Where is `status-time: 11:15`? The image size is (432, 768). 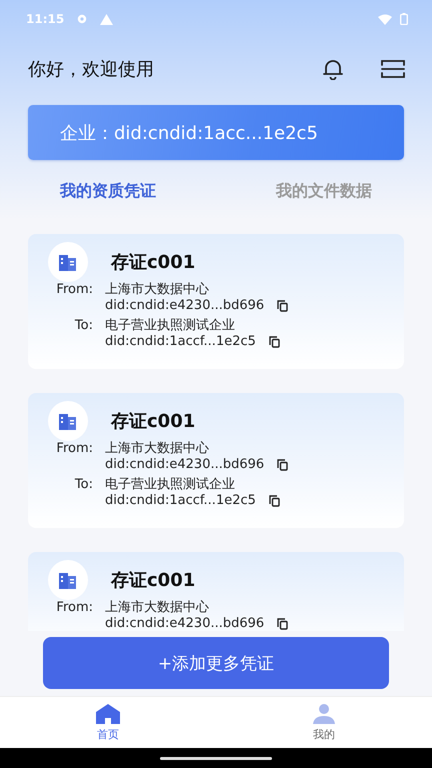
status-time: 11:15 is located at coordinates (45, 19).